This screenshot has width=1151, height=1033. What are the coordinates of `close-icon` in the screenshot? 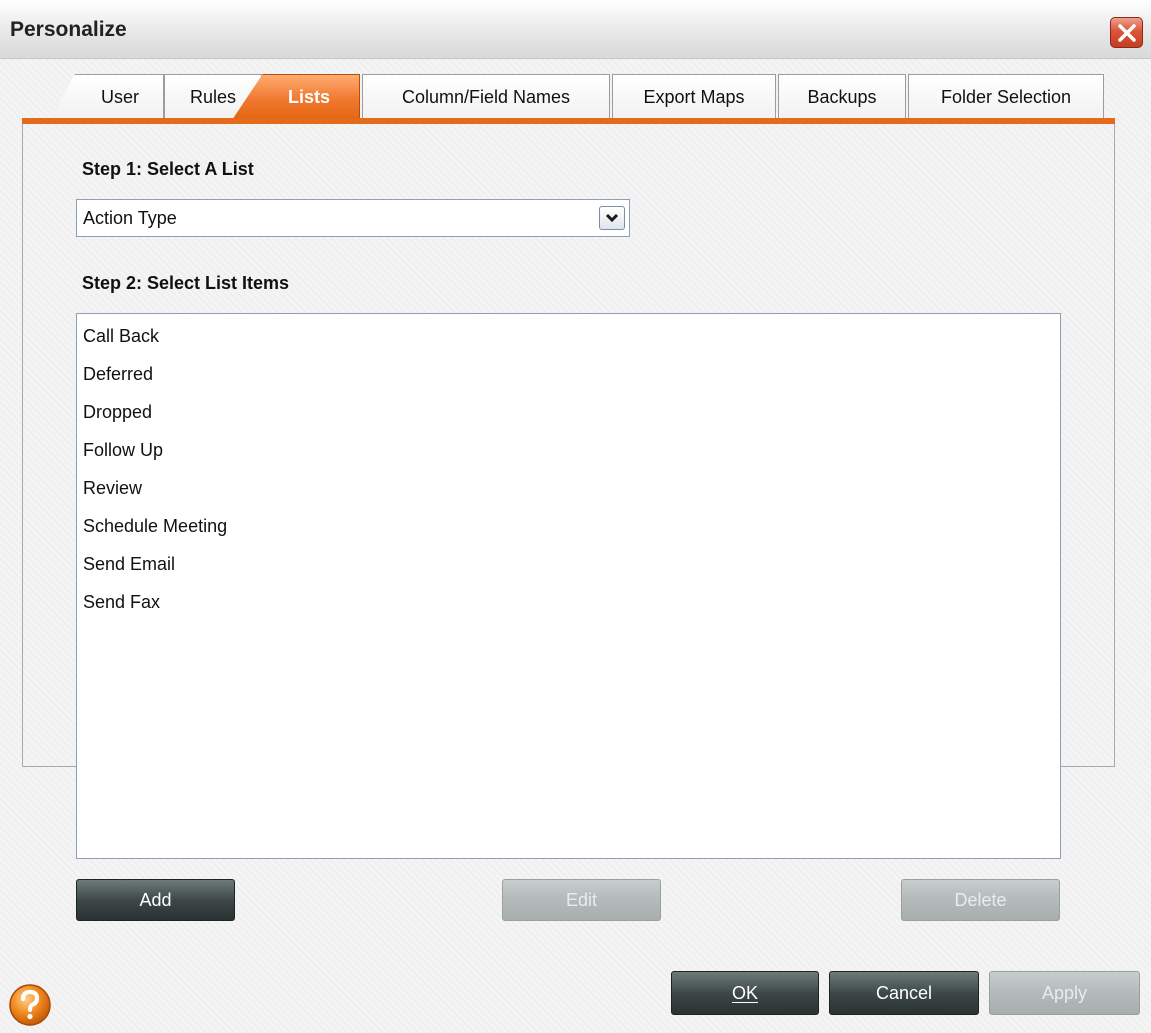 It's located at (1127, 33).